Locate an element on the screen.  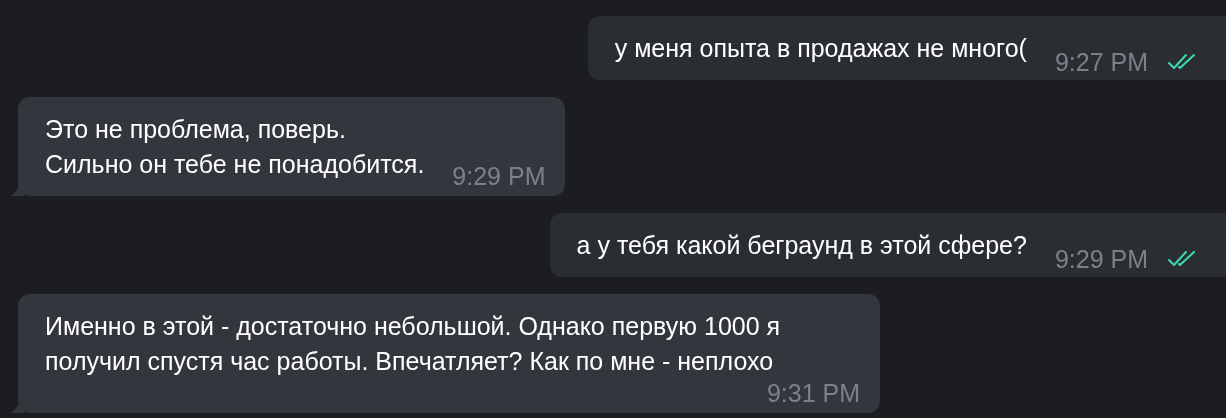
message-text: у меня опыта в продажах не много( is located at coordinates (820, 48).